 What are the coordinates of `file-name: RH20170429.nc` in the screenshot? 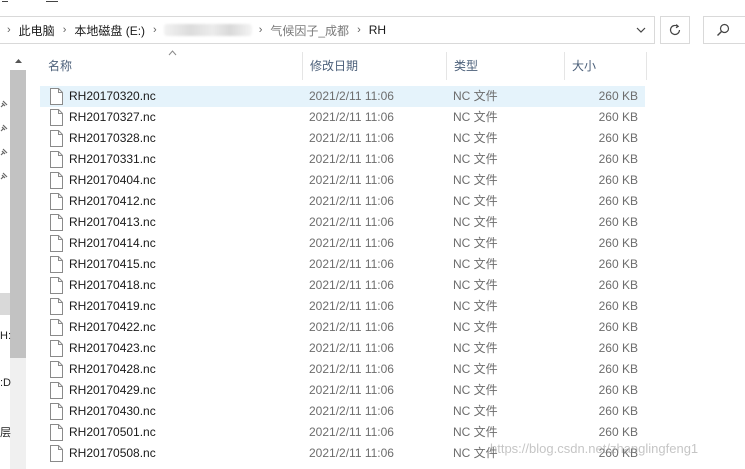 It's located at (112, 390).